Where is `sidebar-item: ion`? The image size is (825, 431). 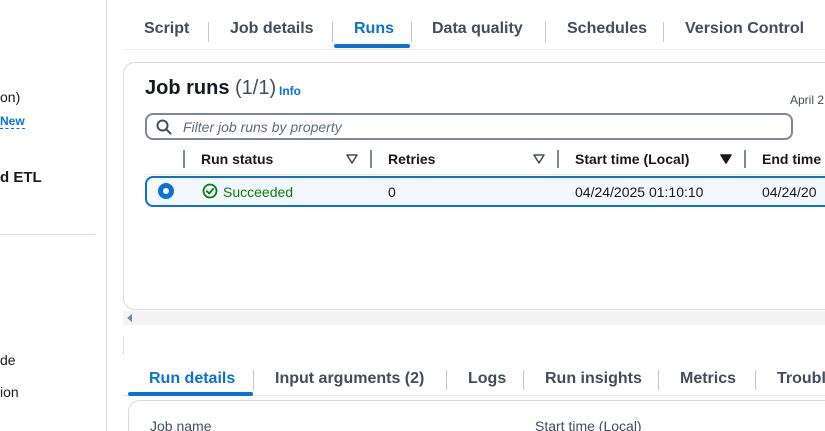 sidebar-item: ion is located at coordinates (9, 392).